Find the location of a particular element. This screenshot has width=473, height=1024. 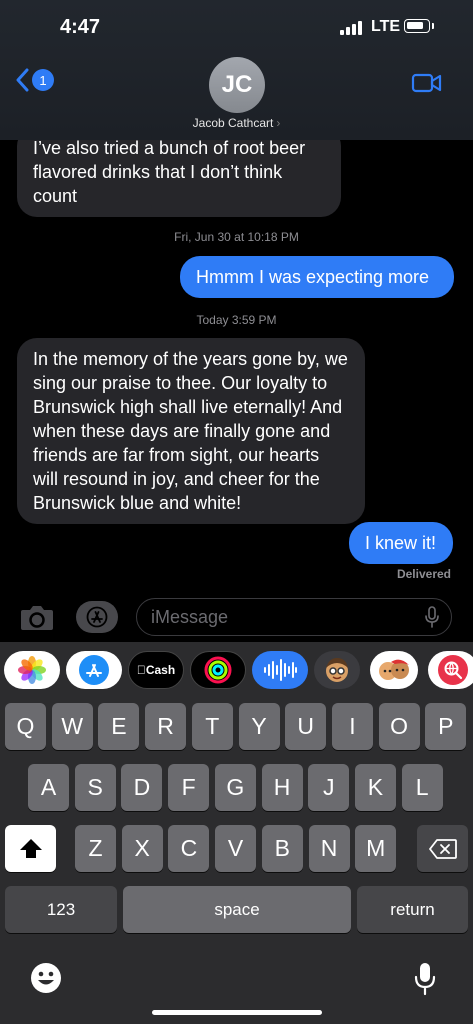

key-c: C is located at coordinates (189, 848).